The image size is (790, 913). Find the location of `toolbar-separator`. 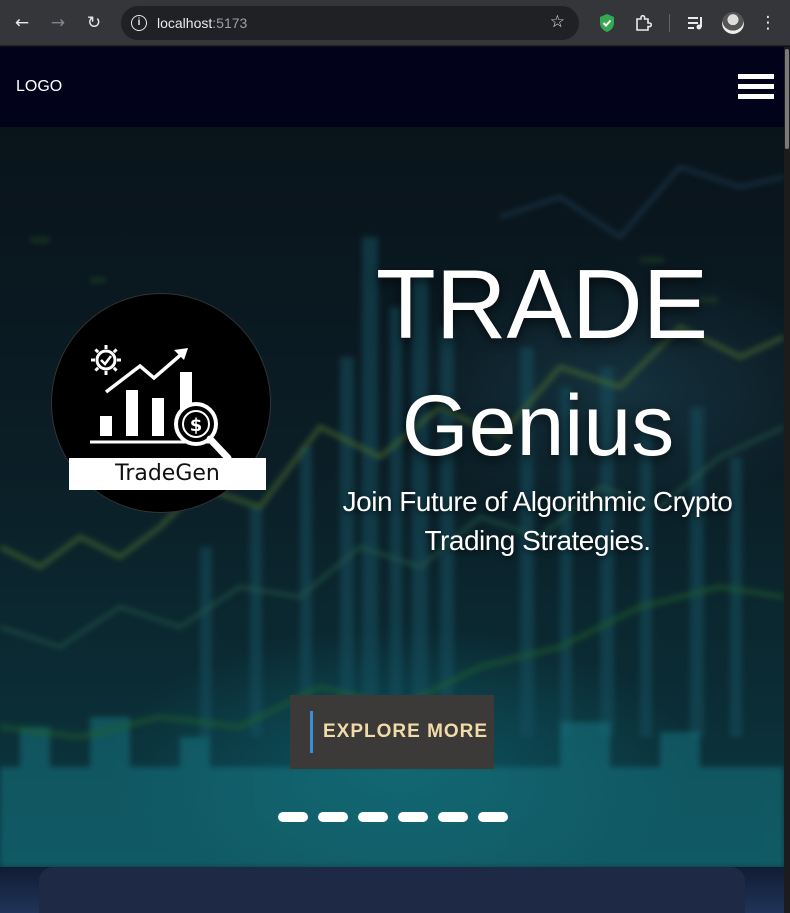

toolbar-separator is located at coordinates (669, 23).